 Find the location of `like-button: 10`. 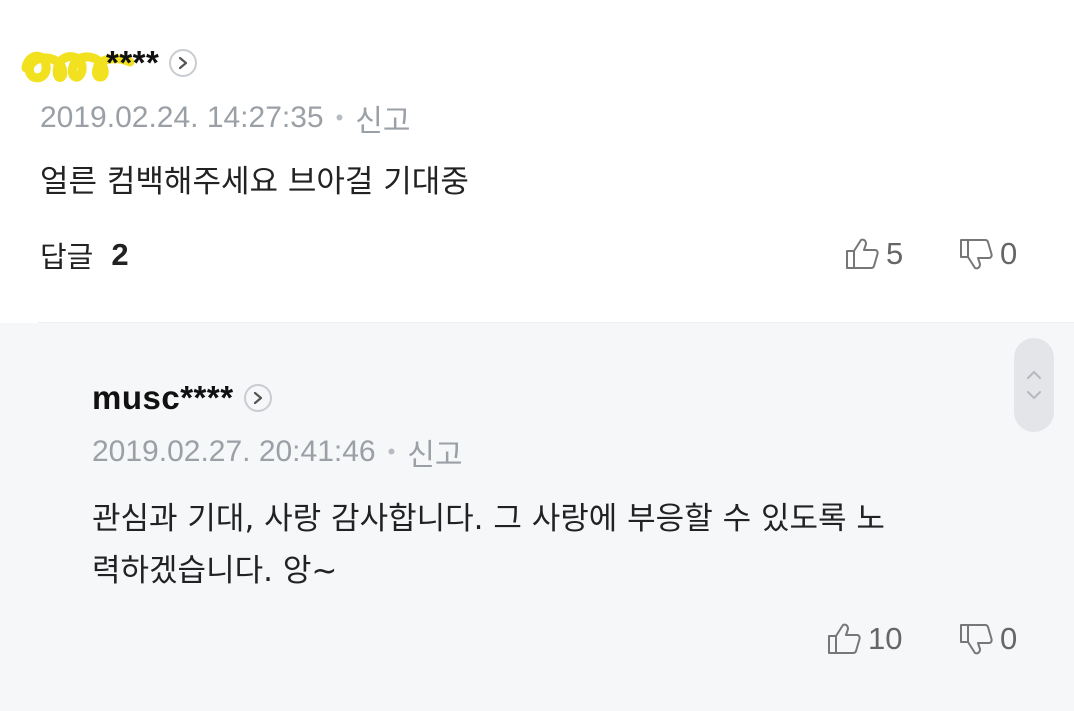

like-button: 10 is located at coordinates (864, 639).